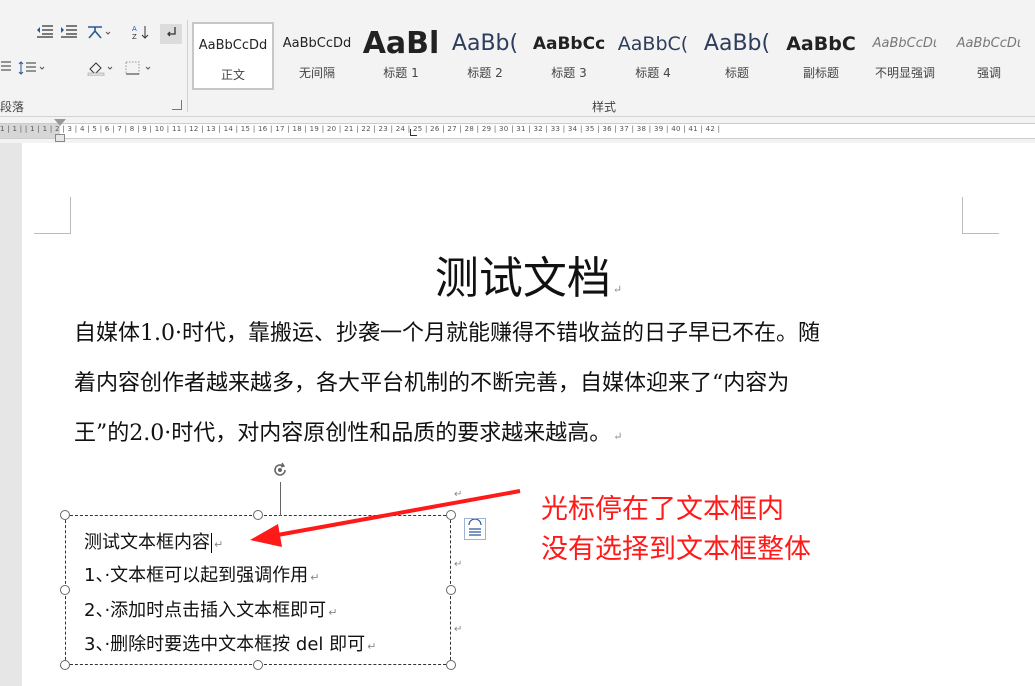  Describe the element at coordinates (385, 518) in the screenshot. I see `annotation-arrow` at that location.